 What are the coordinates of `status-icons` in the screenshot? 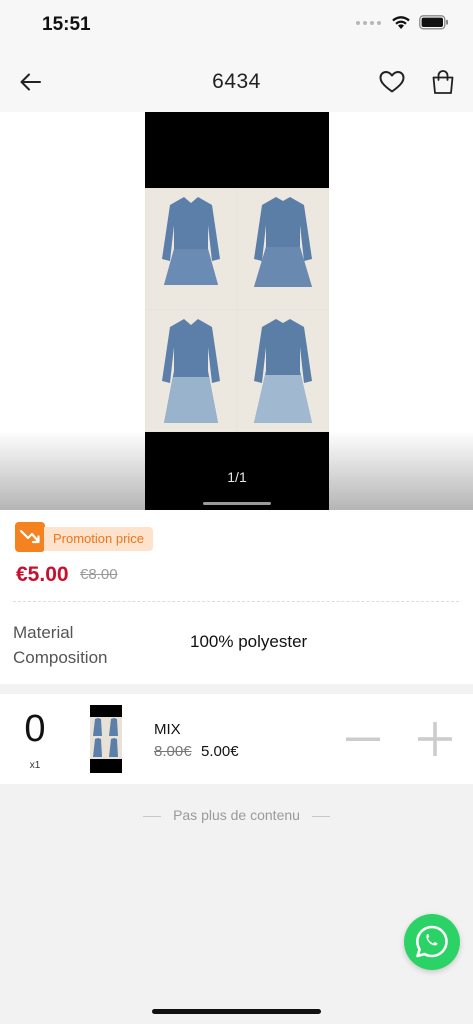 It's located at (402, 22).